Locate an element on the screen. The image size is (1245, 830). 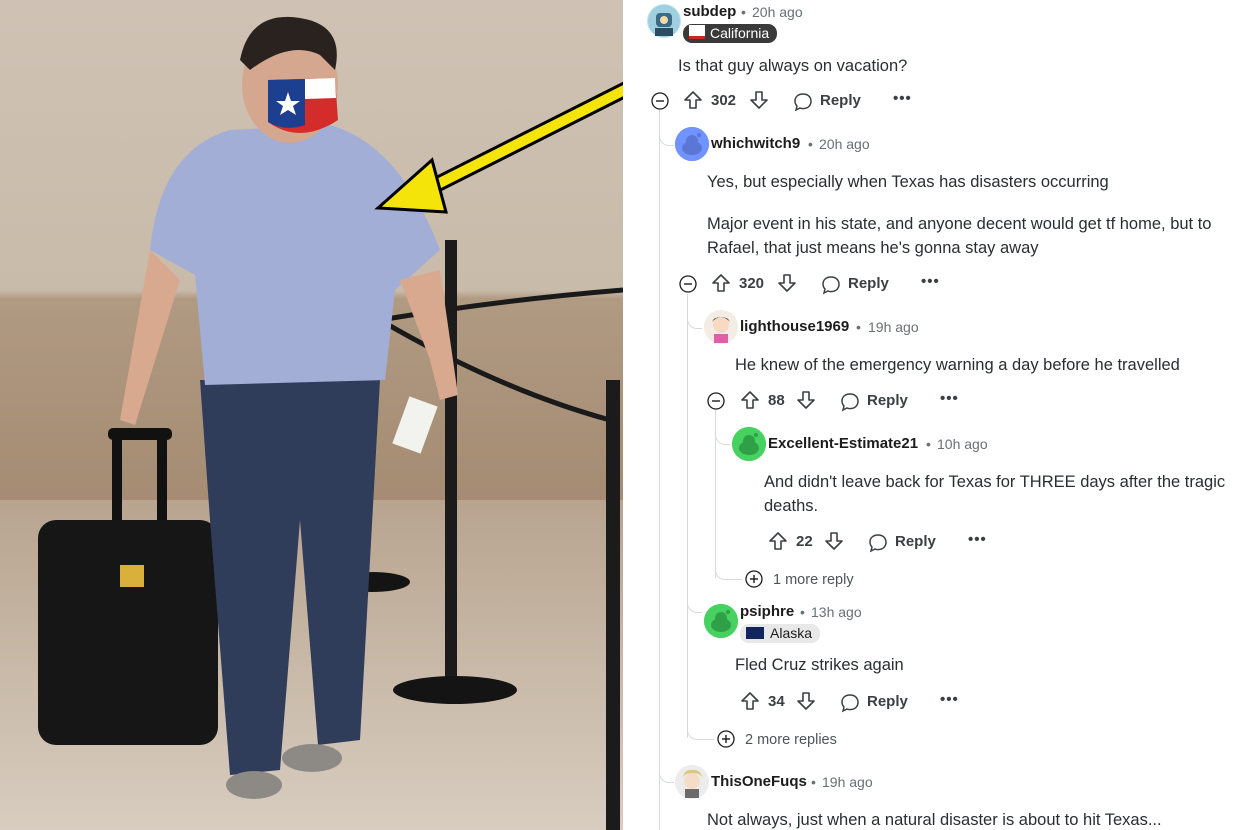
more-replies-link: 1 more reply is located at coordinates (813, 580).